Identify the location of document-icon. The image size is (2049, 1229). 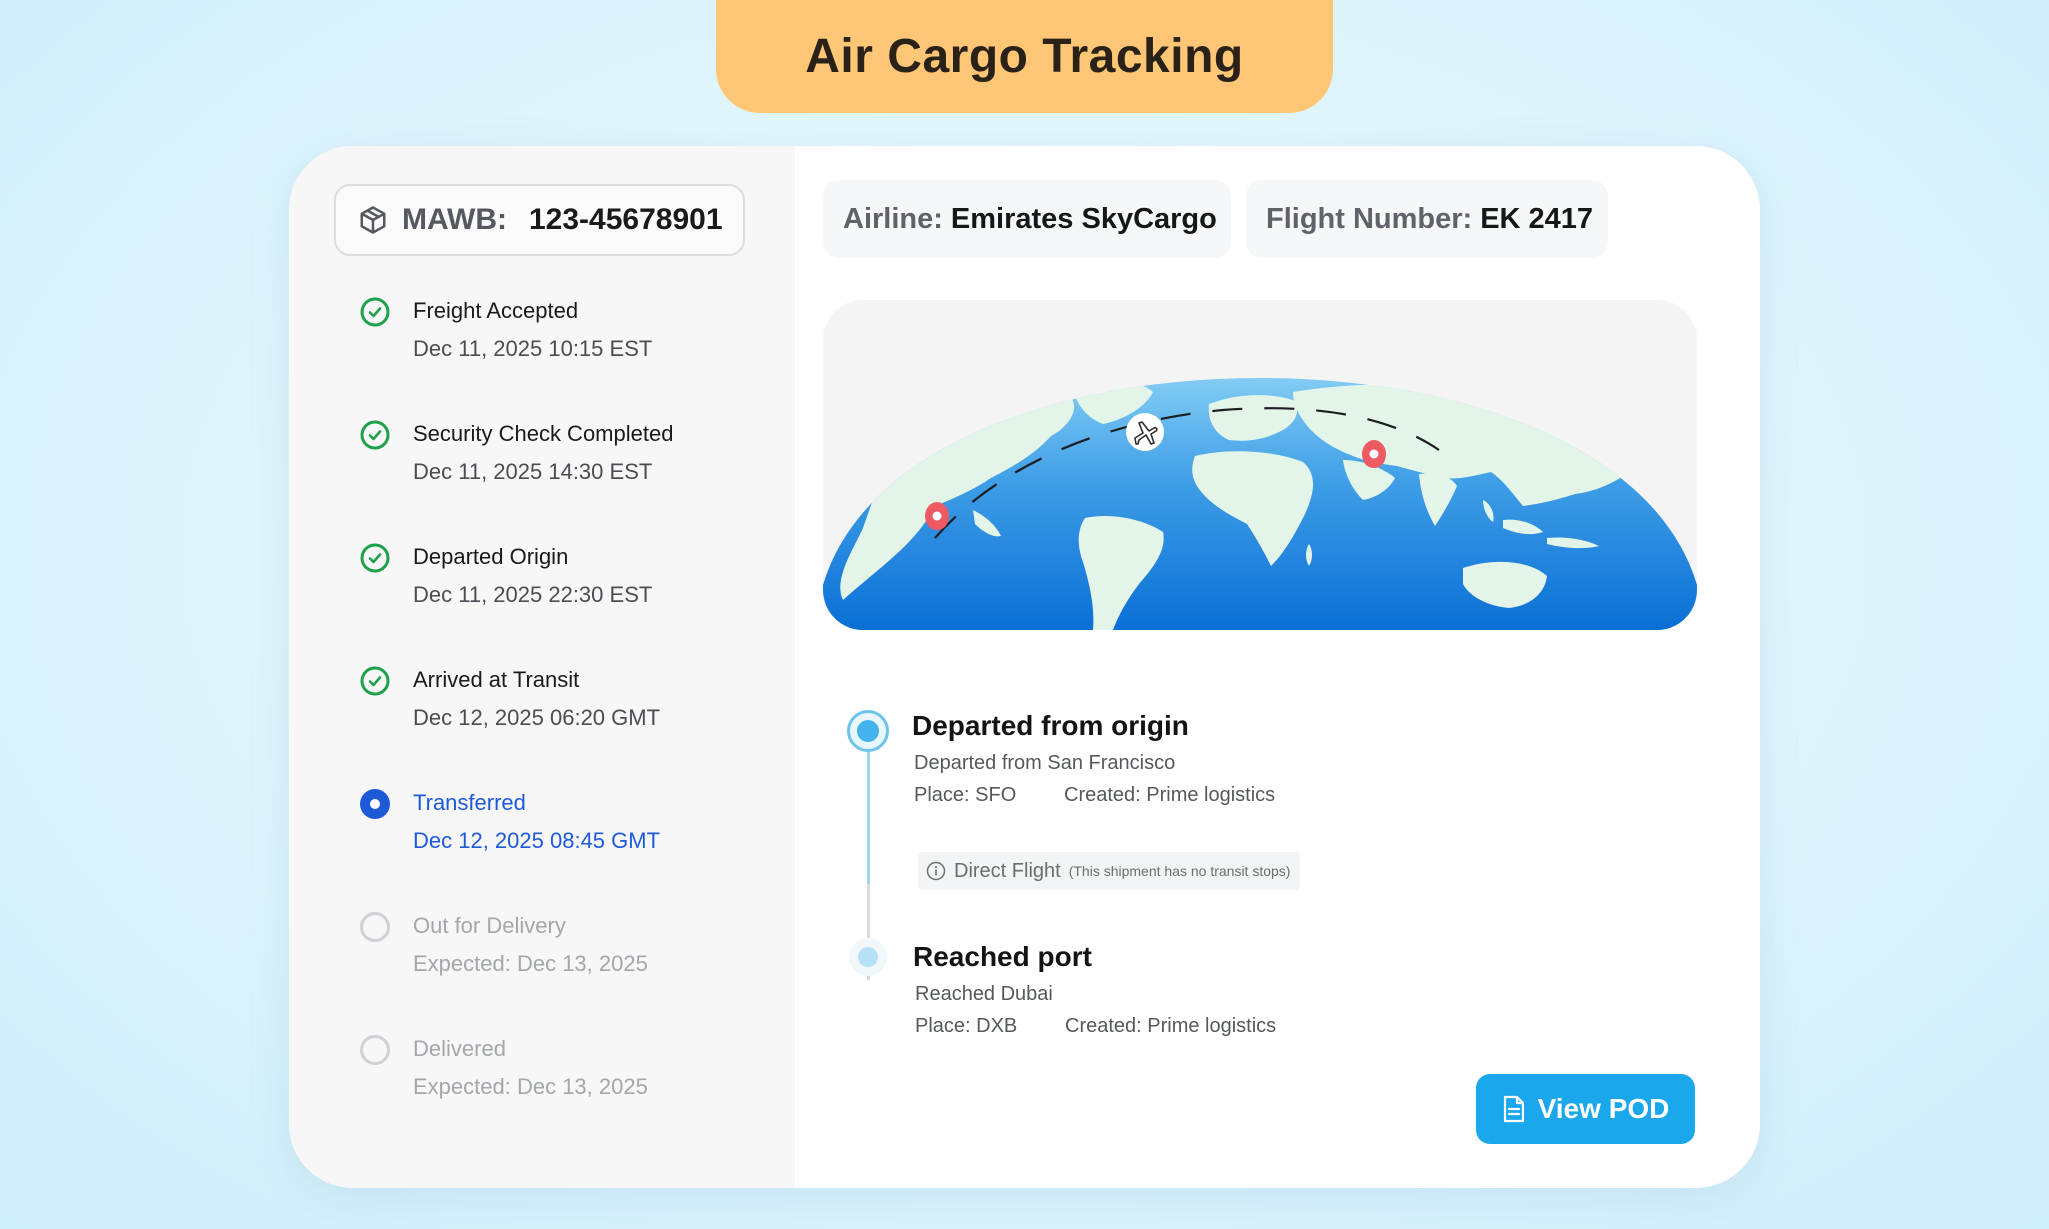
(1513, 1109).